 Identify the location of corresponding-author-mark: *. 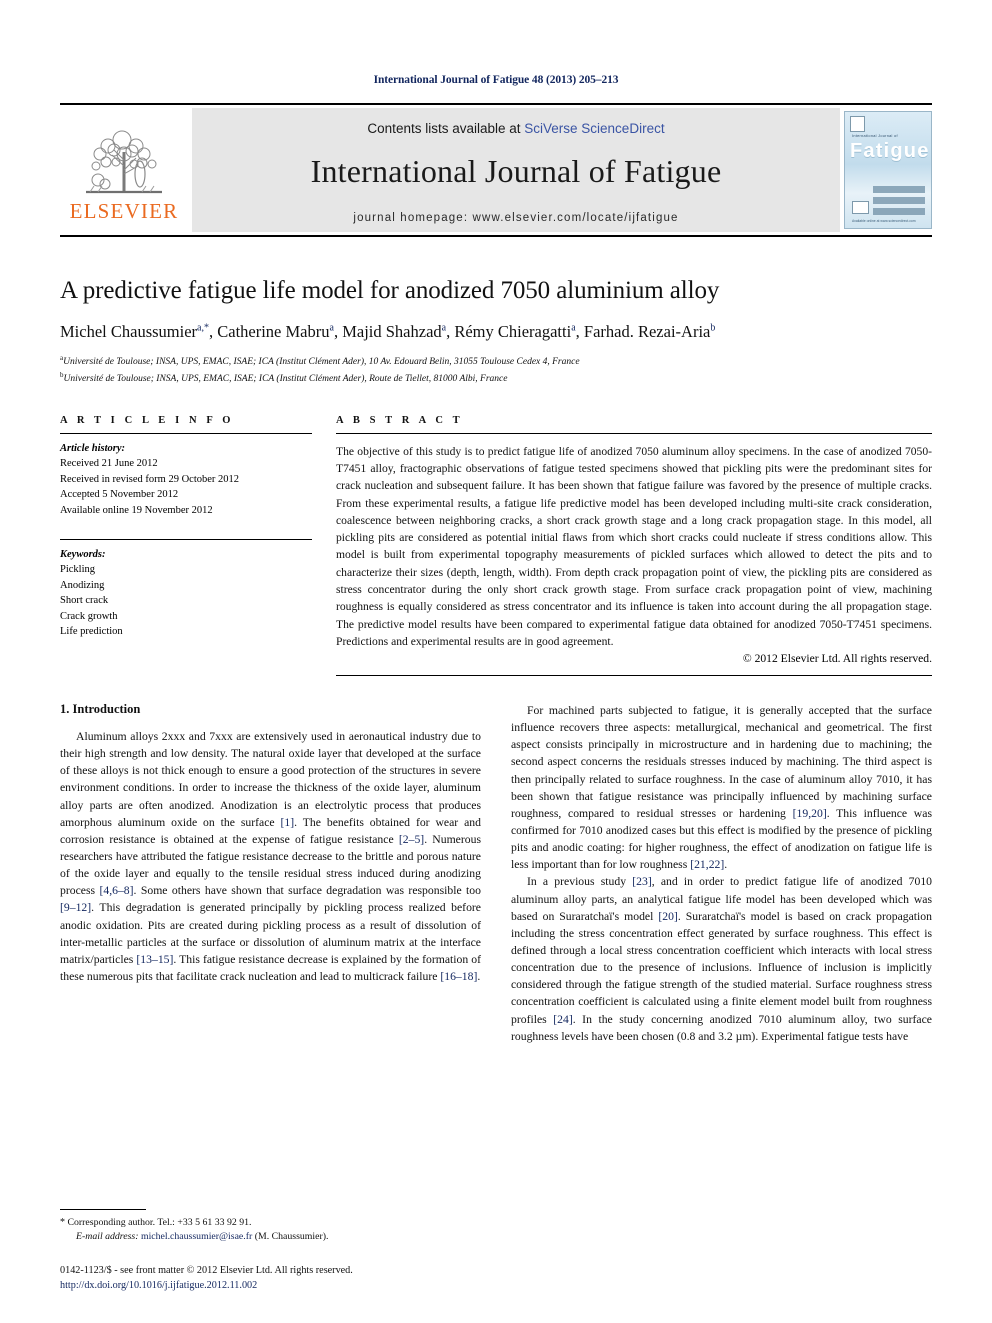
(62, 1222).